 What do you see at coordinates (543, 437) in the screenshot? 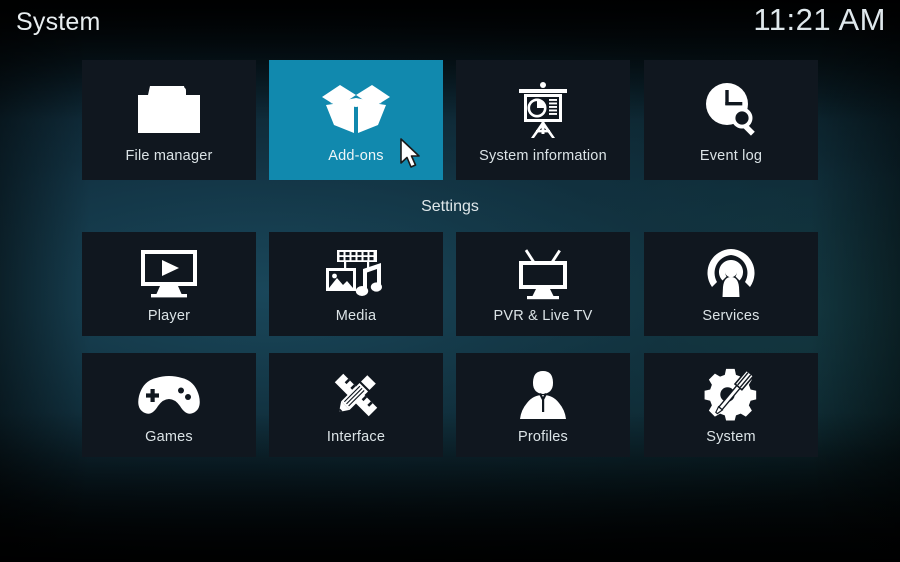
I see `tile-label: Profiles` at bounding box center [543, 437].